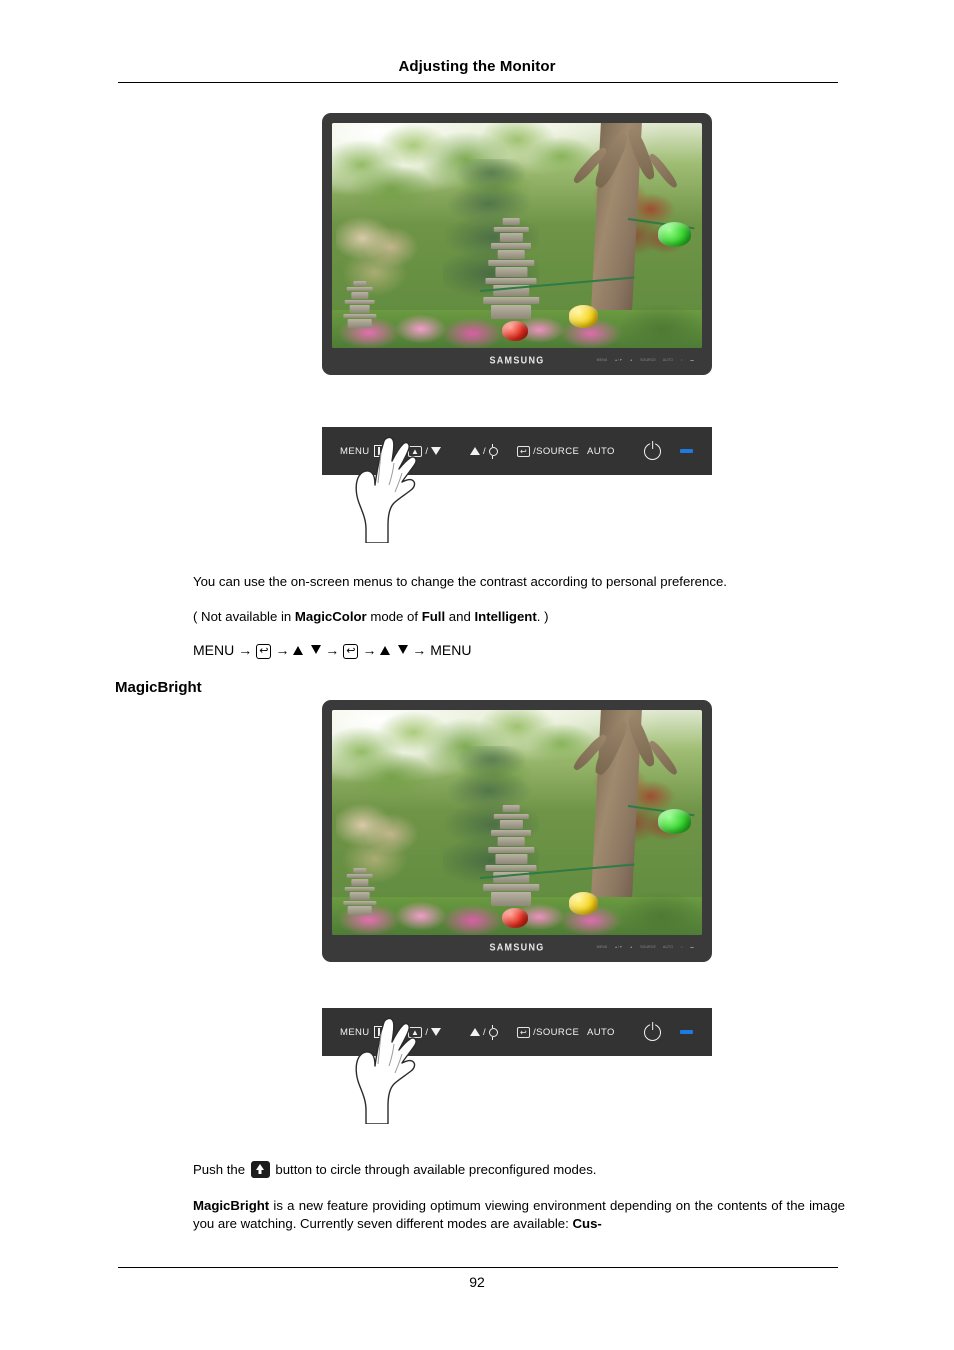  Describe the element at coordinates (505, 616) in the screenshot. I see `note-intelligent: Intelligent` at that location.